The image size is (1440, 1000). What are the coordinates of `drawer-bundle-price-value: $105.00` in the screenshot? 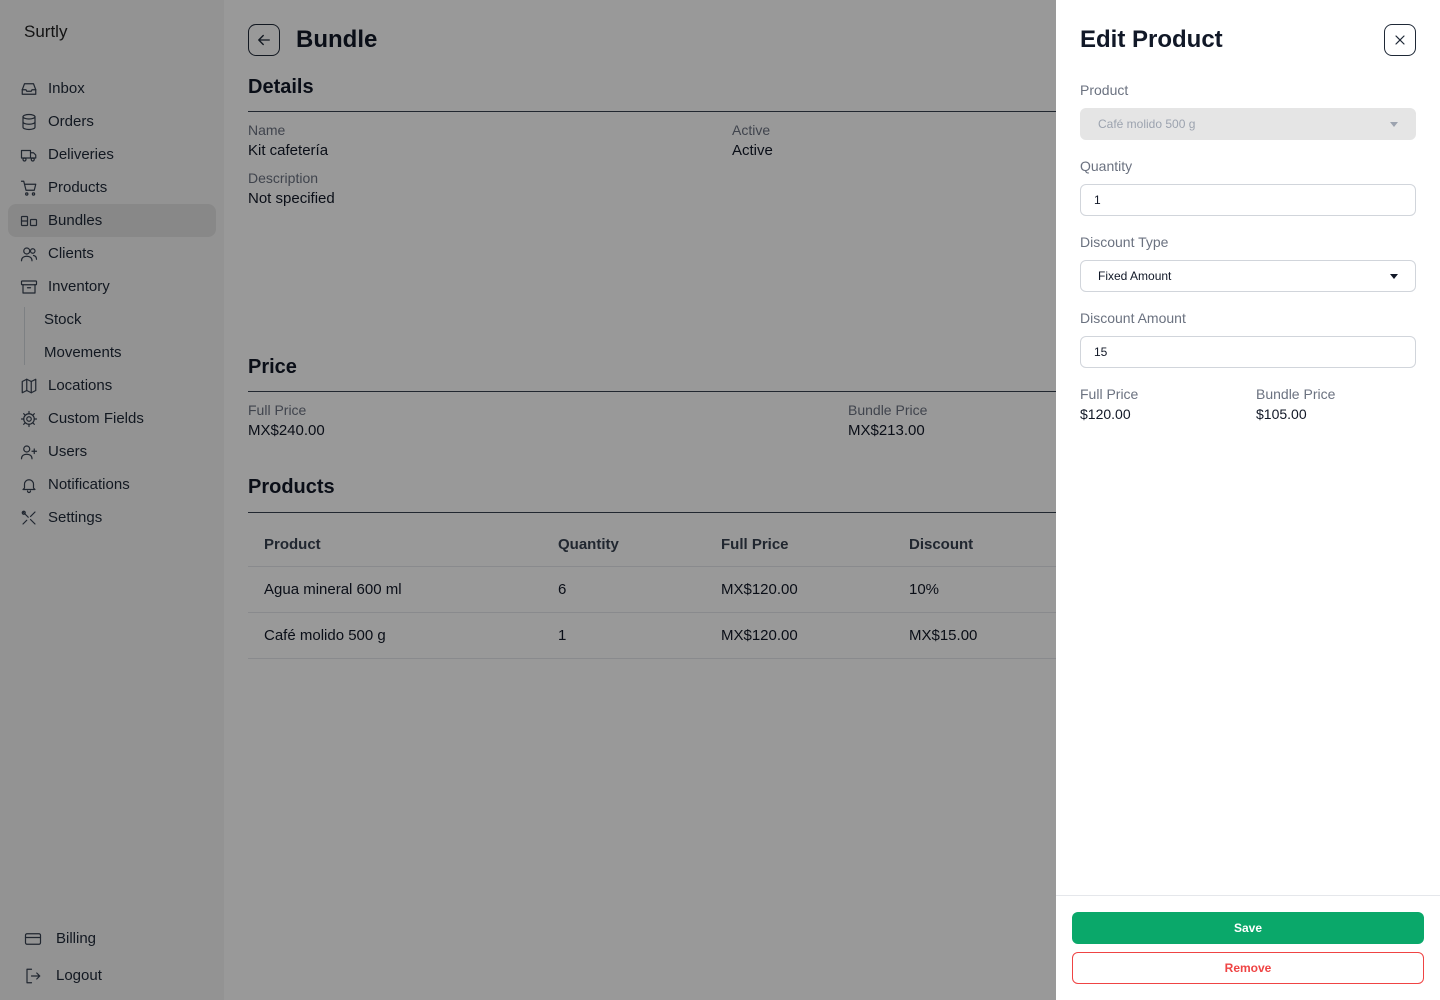 It's located at (1281, 414).